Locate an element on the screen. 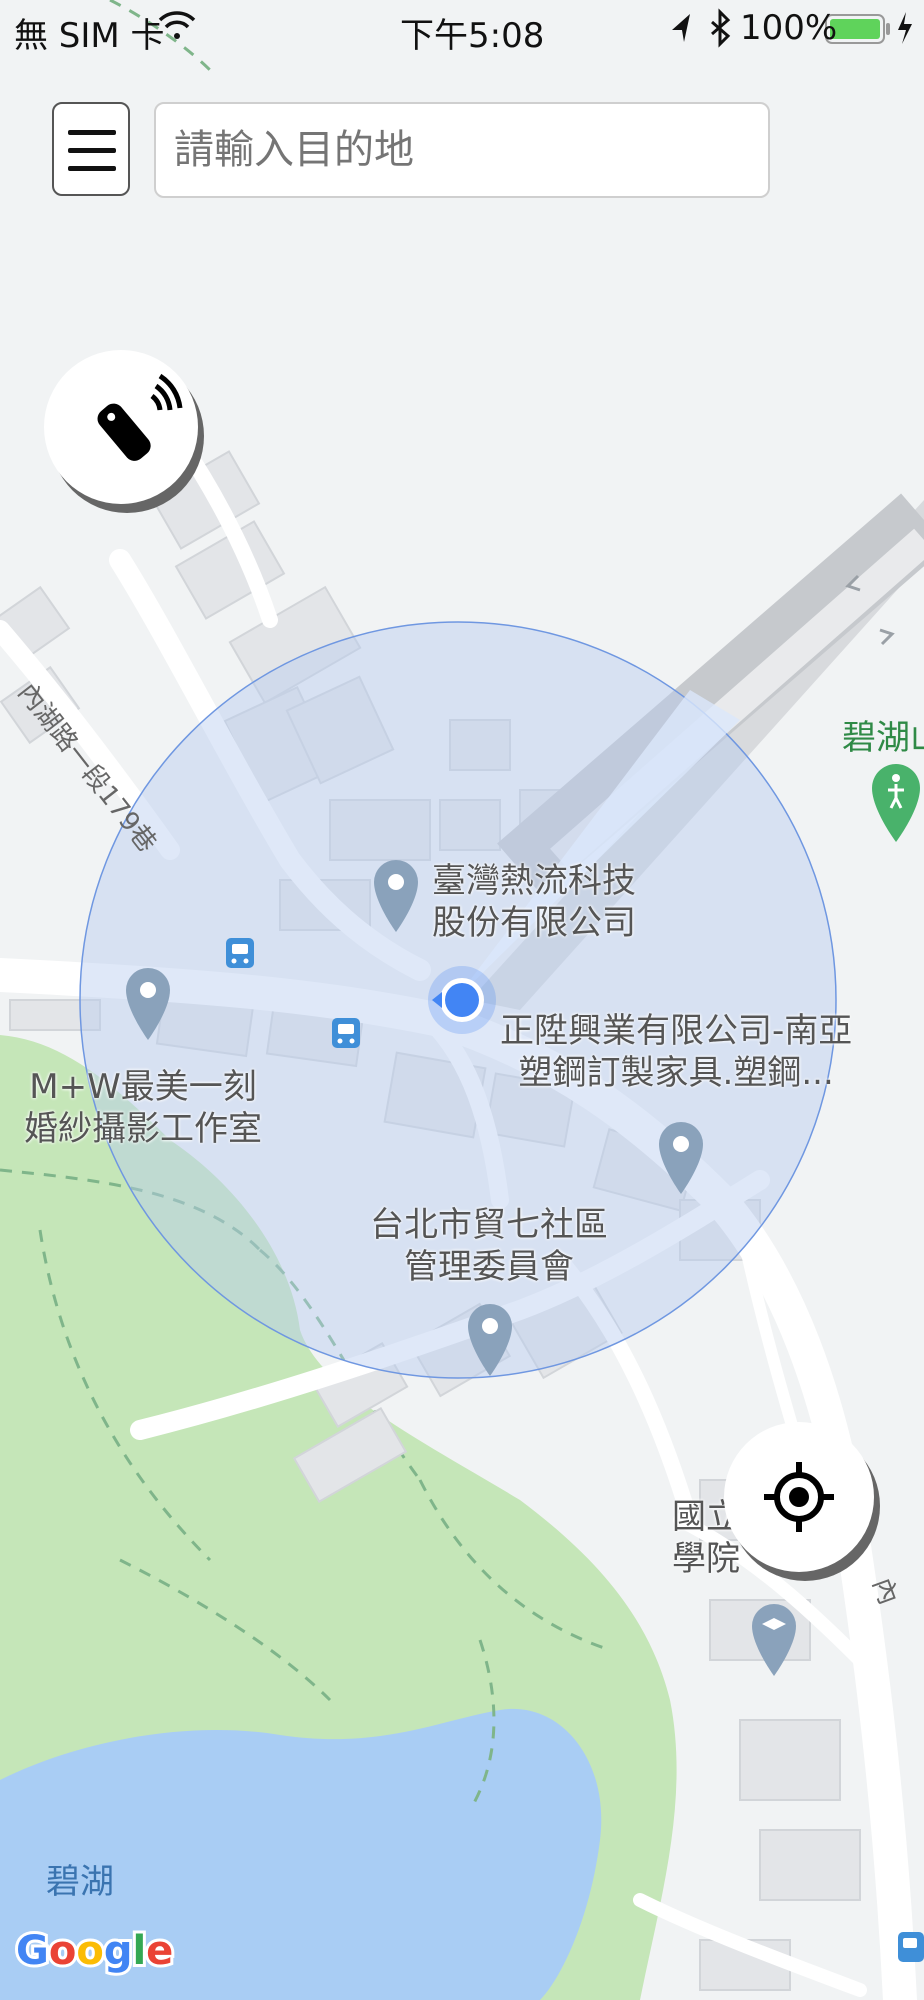  poi-label: 台北市貿七社區 管理委員會 is located at coordinates (489, 1246).